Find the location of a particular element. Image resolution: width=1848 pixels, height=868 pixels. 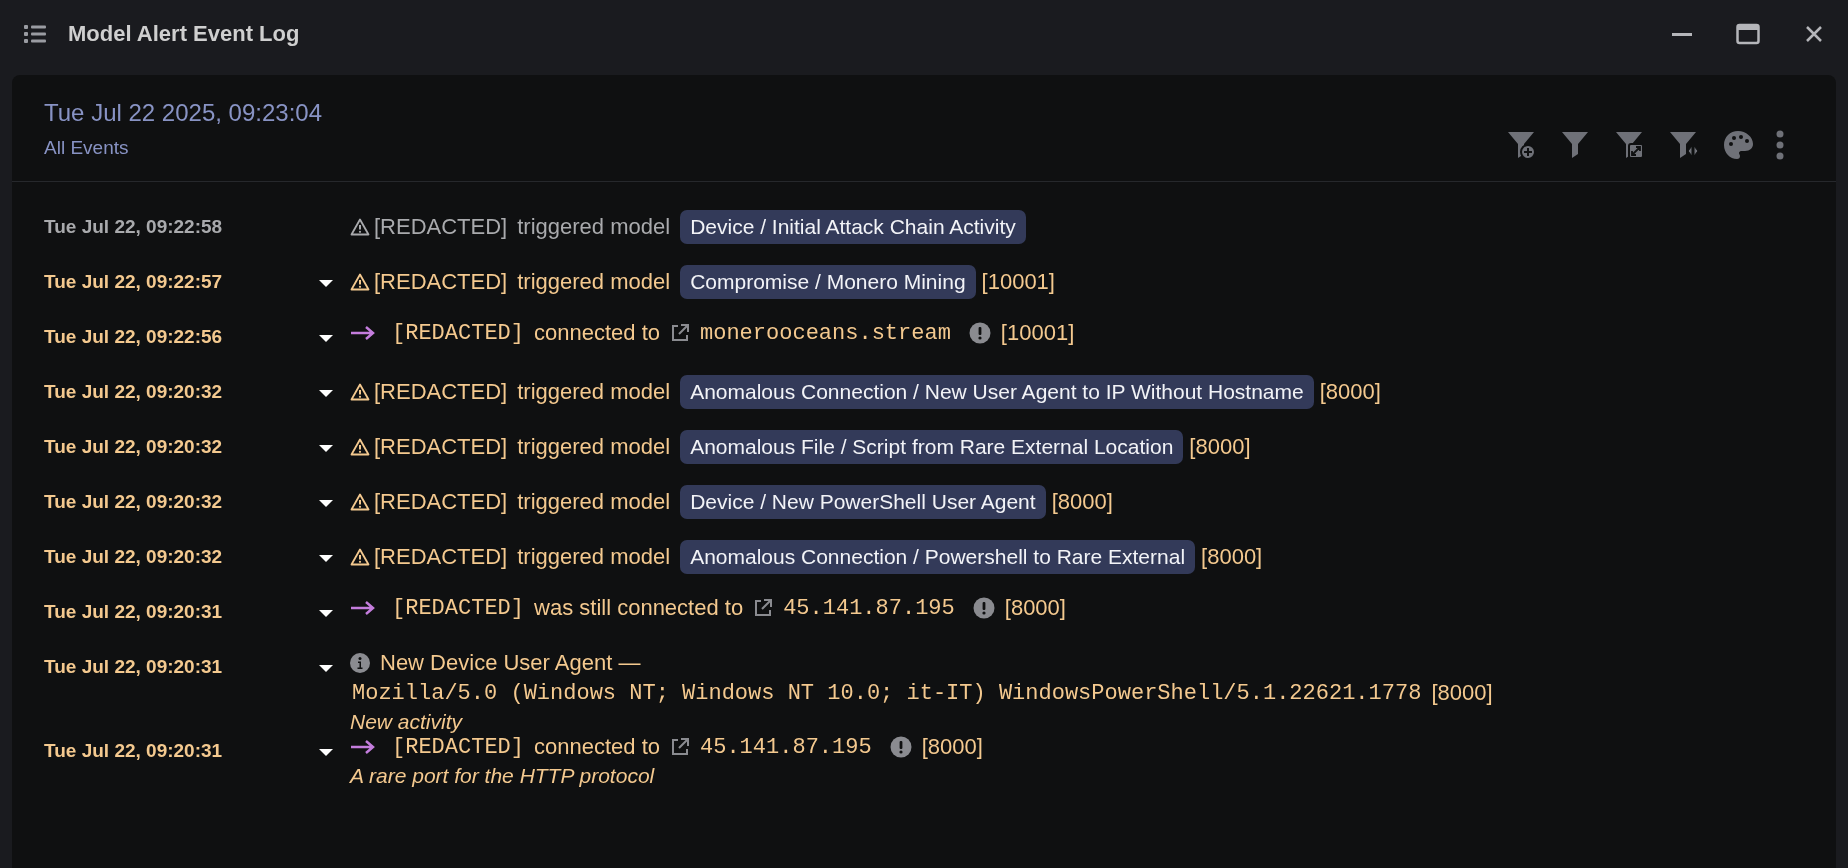

timestamp-heading: Tue Jul 22 2025, 09:23:04 is located at coordinates (183, 113).